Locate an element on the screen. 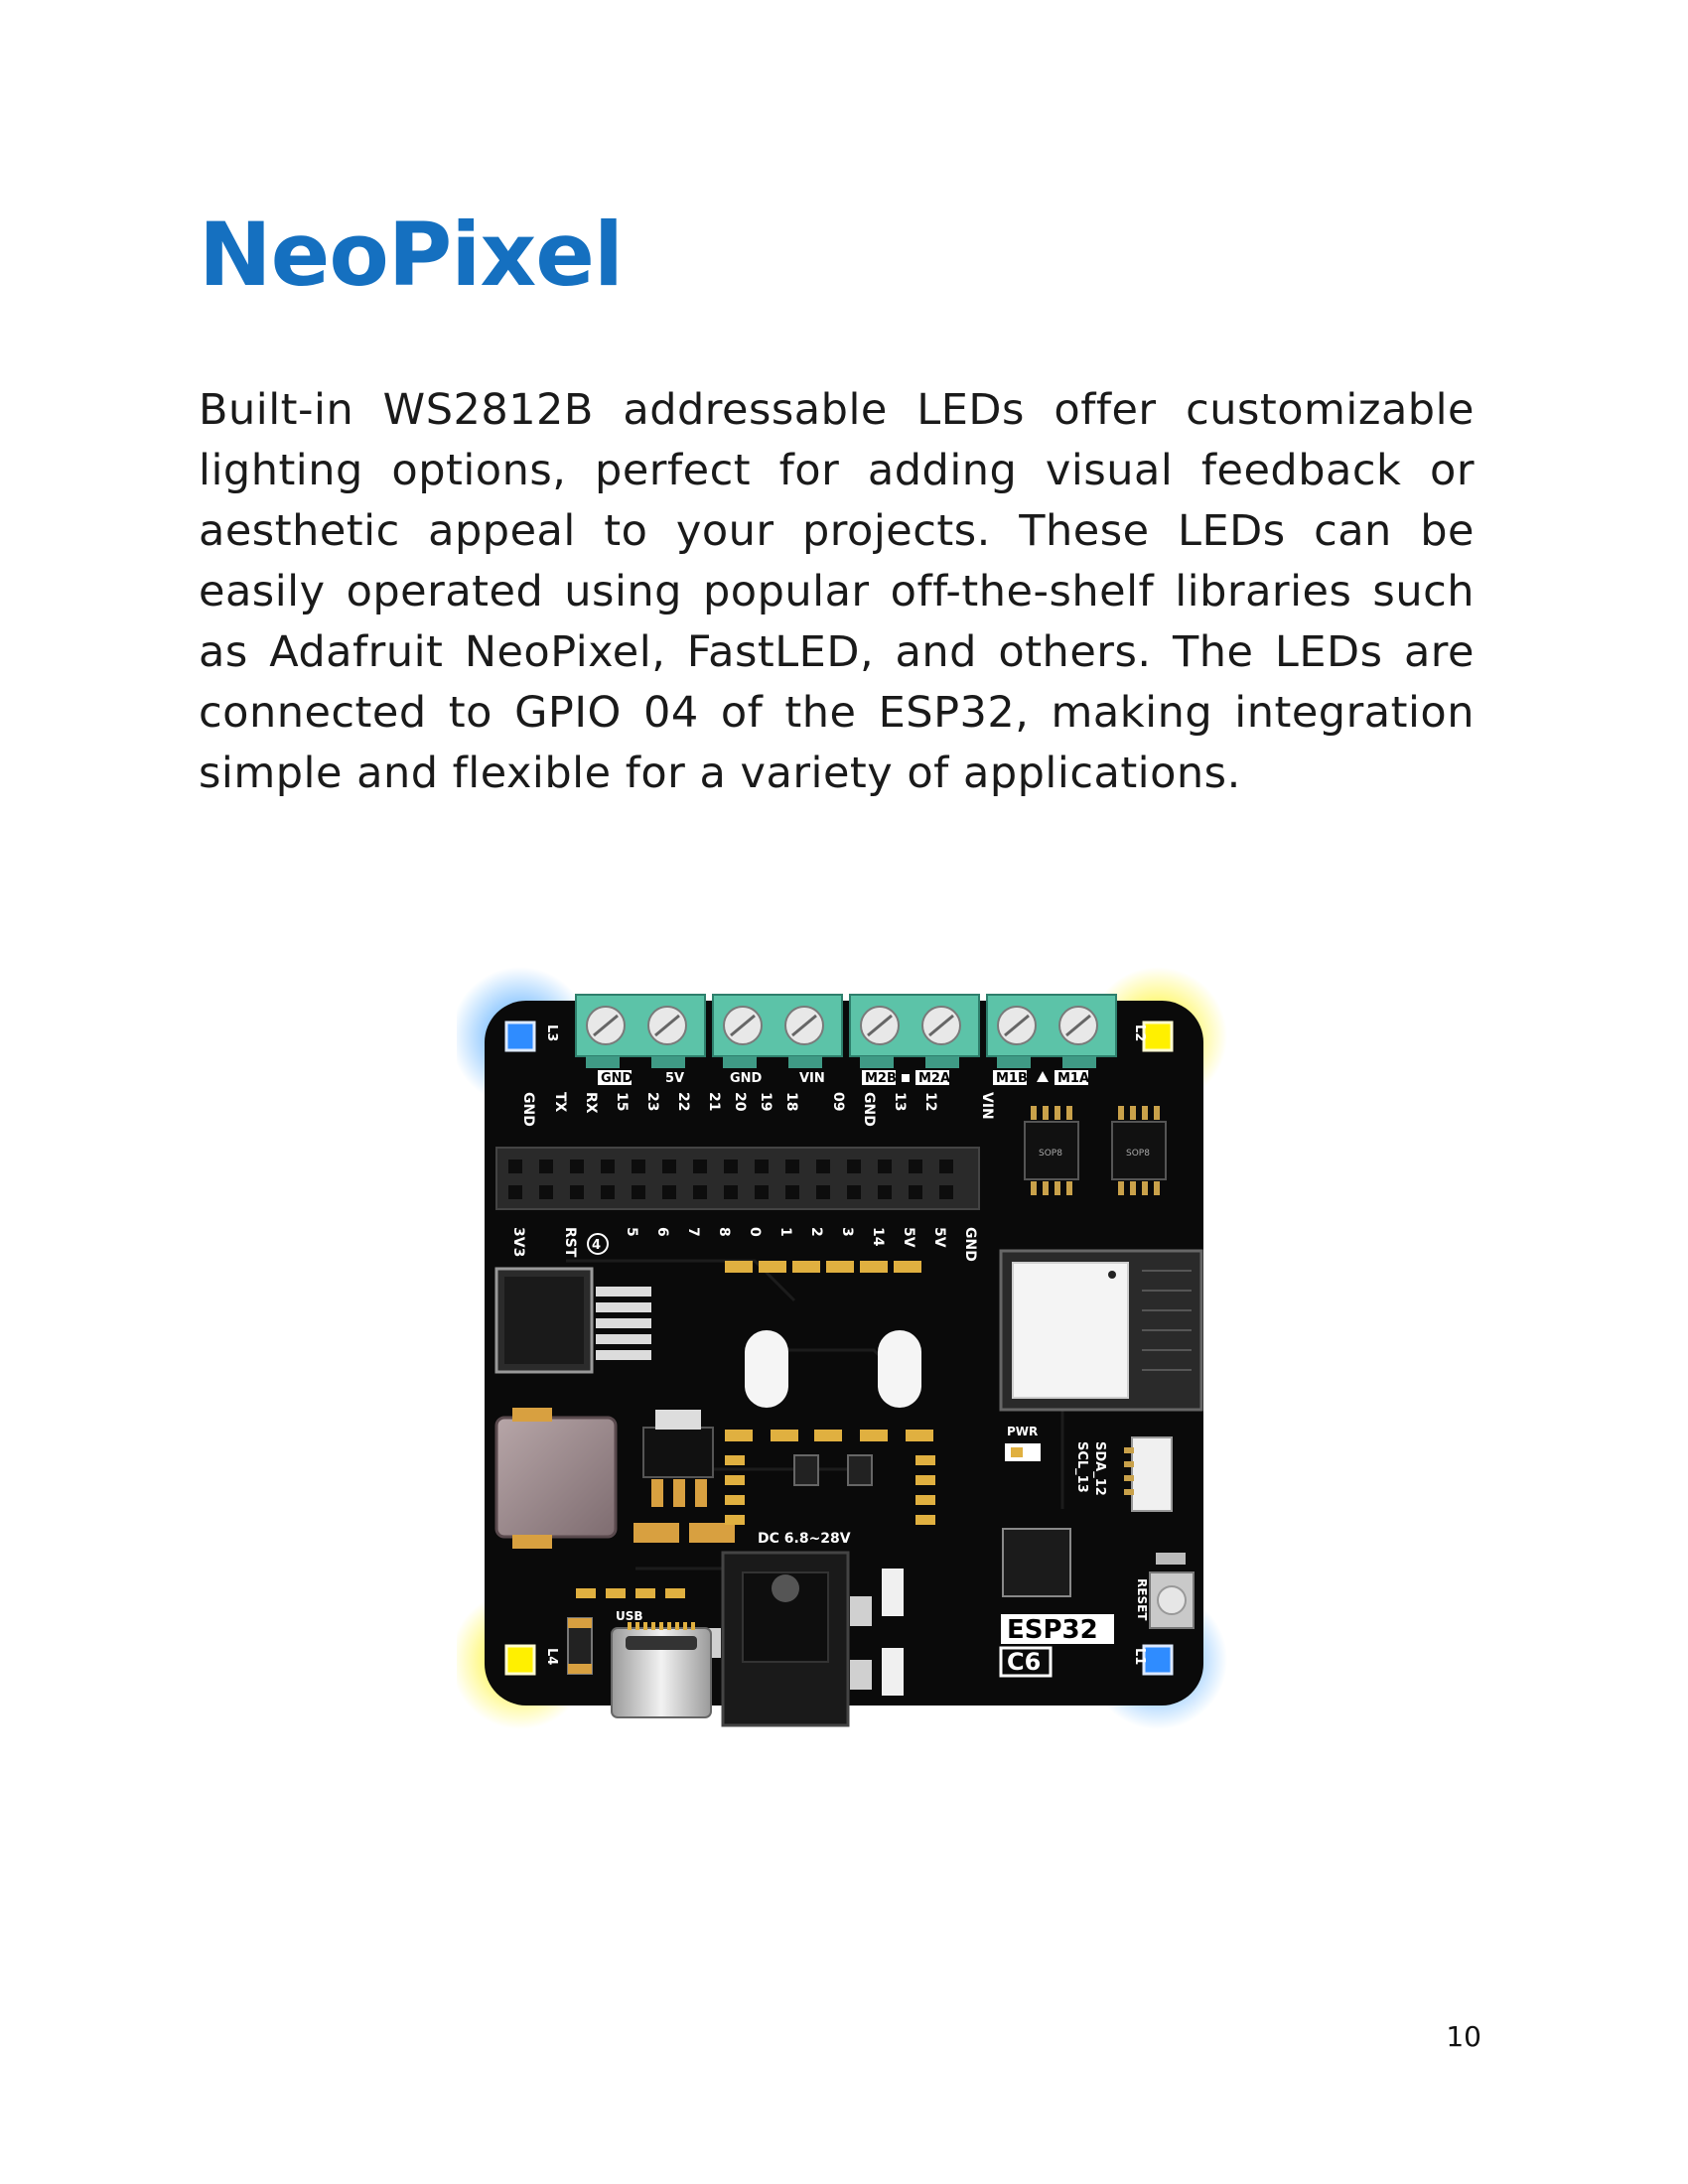 The width and height of the screenshot is (1688, 2184). pin-header is located at coordinates (737, 1178).